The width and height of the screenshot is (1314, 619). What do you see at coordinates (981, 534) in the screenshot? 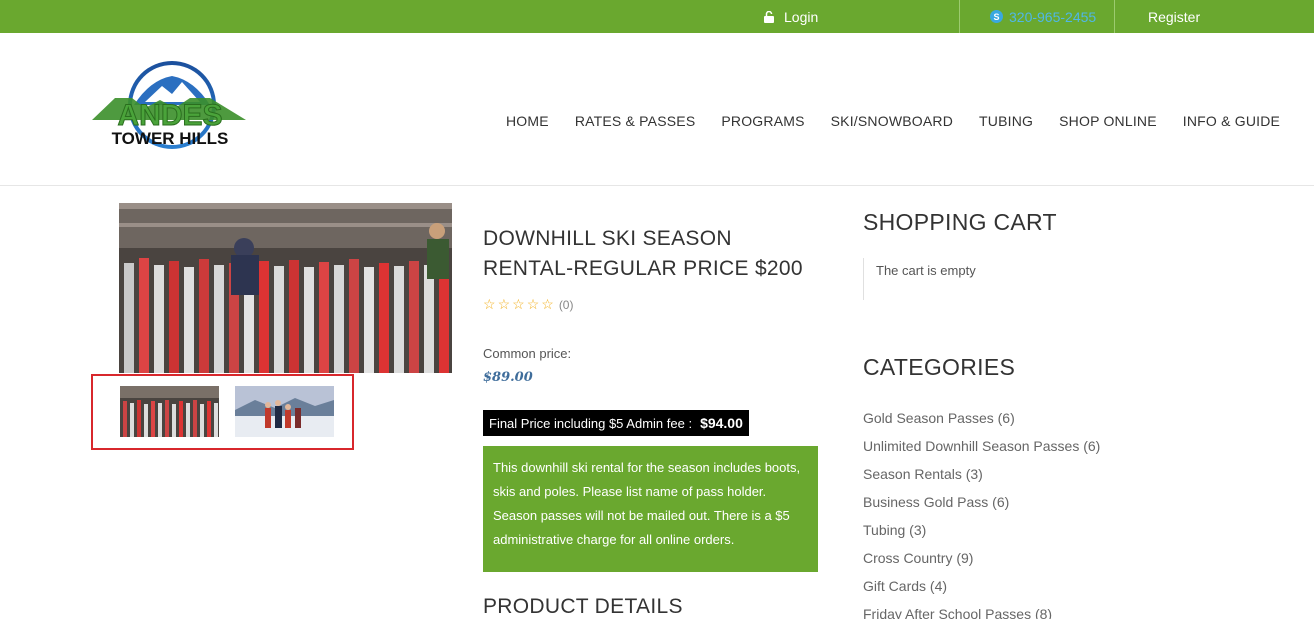
I see `category-tubing: Tubing (3)` at bounding box center [981, 534].